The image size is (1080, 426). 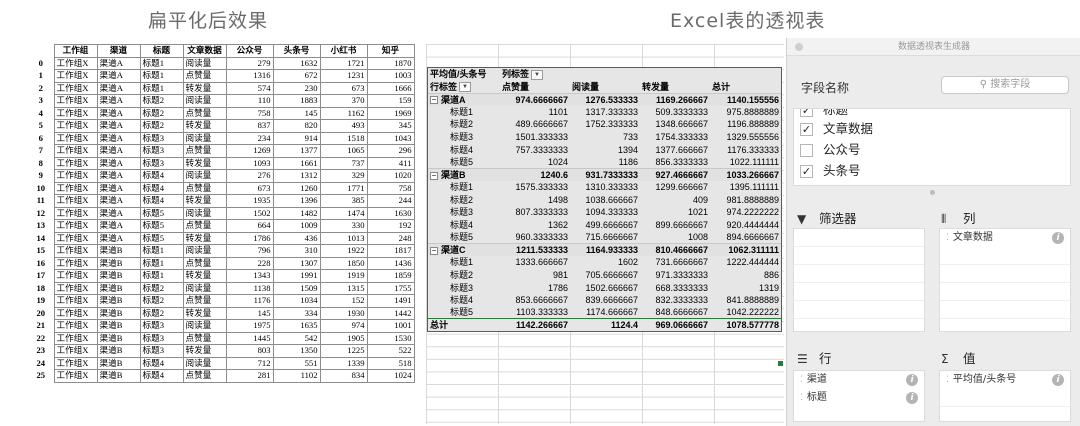 What do you see at coordinates (830, 171) in the screenshot?
I see `field-item-toutiao: ✓ 头条号` at bounding box center [830, 171].